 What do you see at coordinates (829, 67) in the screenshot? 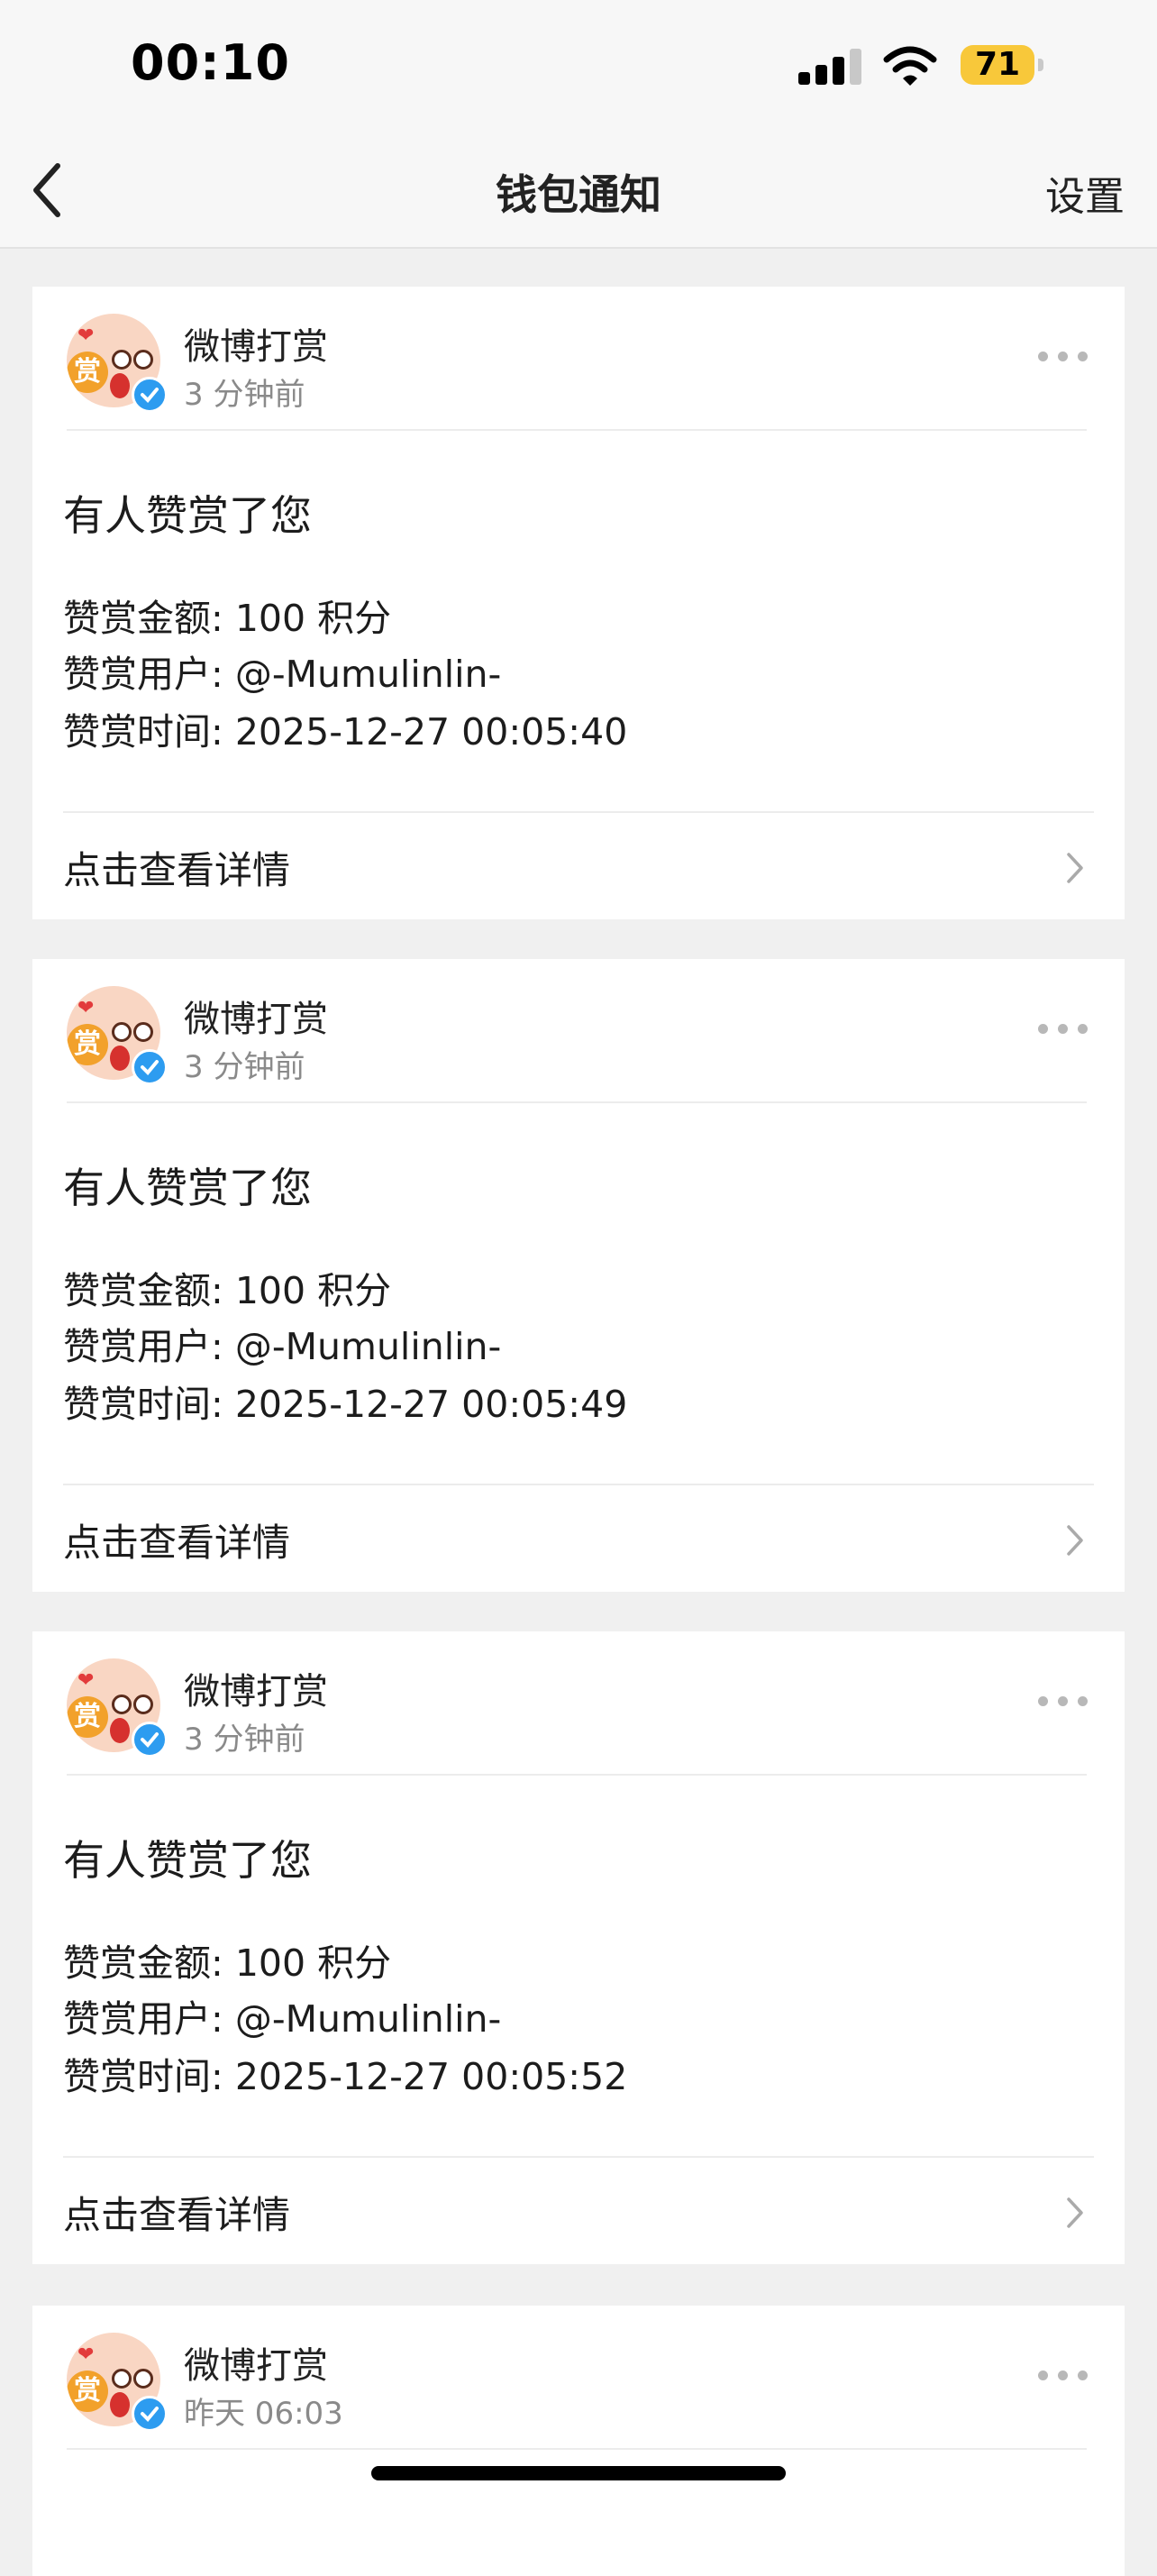
I see `cellular-signal-icon` at bounding box center [829, 67].